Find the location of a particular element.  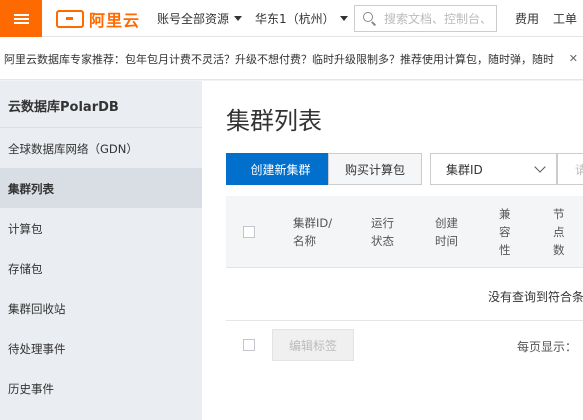

page-title: 集群列表 is located at coordinates (274, 121).